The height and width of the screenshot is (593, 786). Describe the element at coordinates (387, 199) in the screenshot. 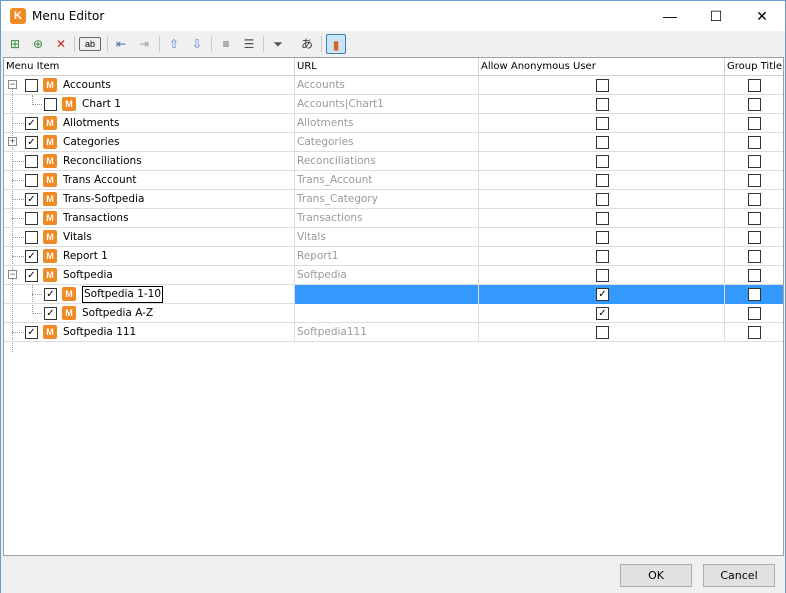

I see `url-cell: Trans_Category` at that location.